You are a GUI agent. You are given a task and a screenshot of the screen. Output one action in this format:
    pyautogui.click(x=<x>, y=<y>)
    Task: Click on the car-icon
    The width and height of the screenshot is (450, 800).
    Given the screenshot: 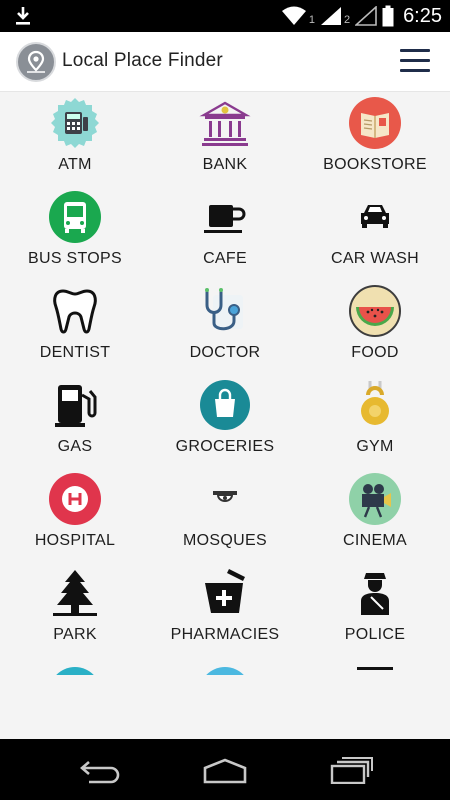 What is the action you would take?
    pyautogui.click(x=375, y=216)
    